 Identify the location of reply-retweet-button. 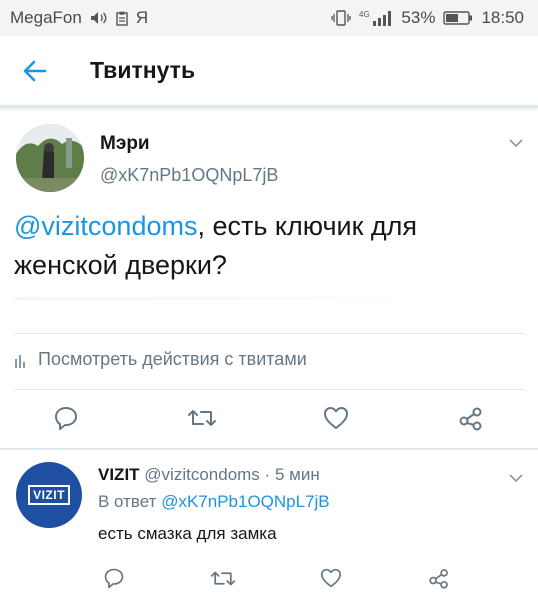
(223, 578).